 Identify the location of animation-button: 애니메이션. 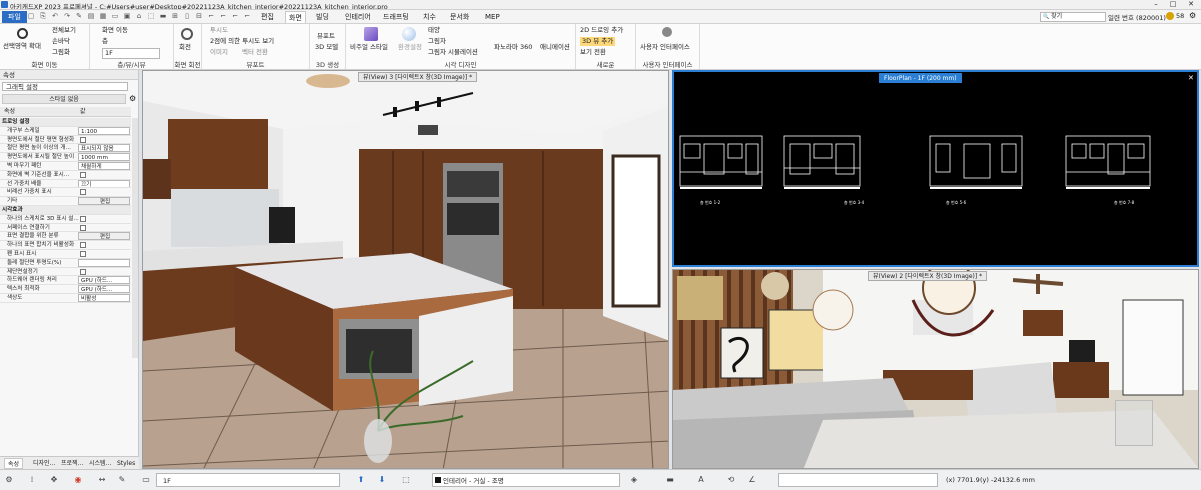
(555, 47).